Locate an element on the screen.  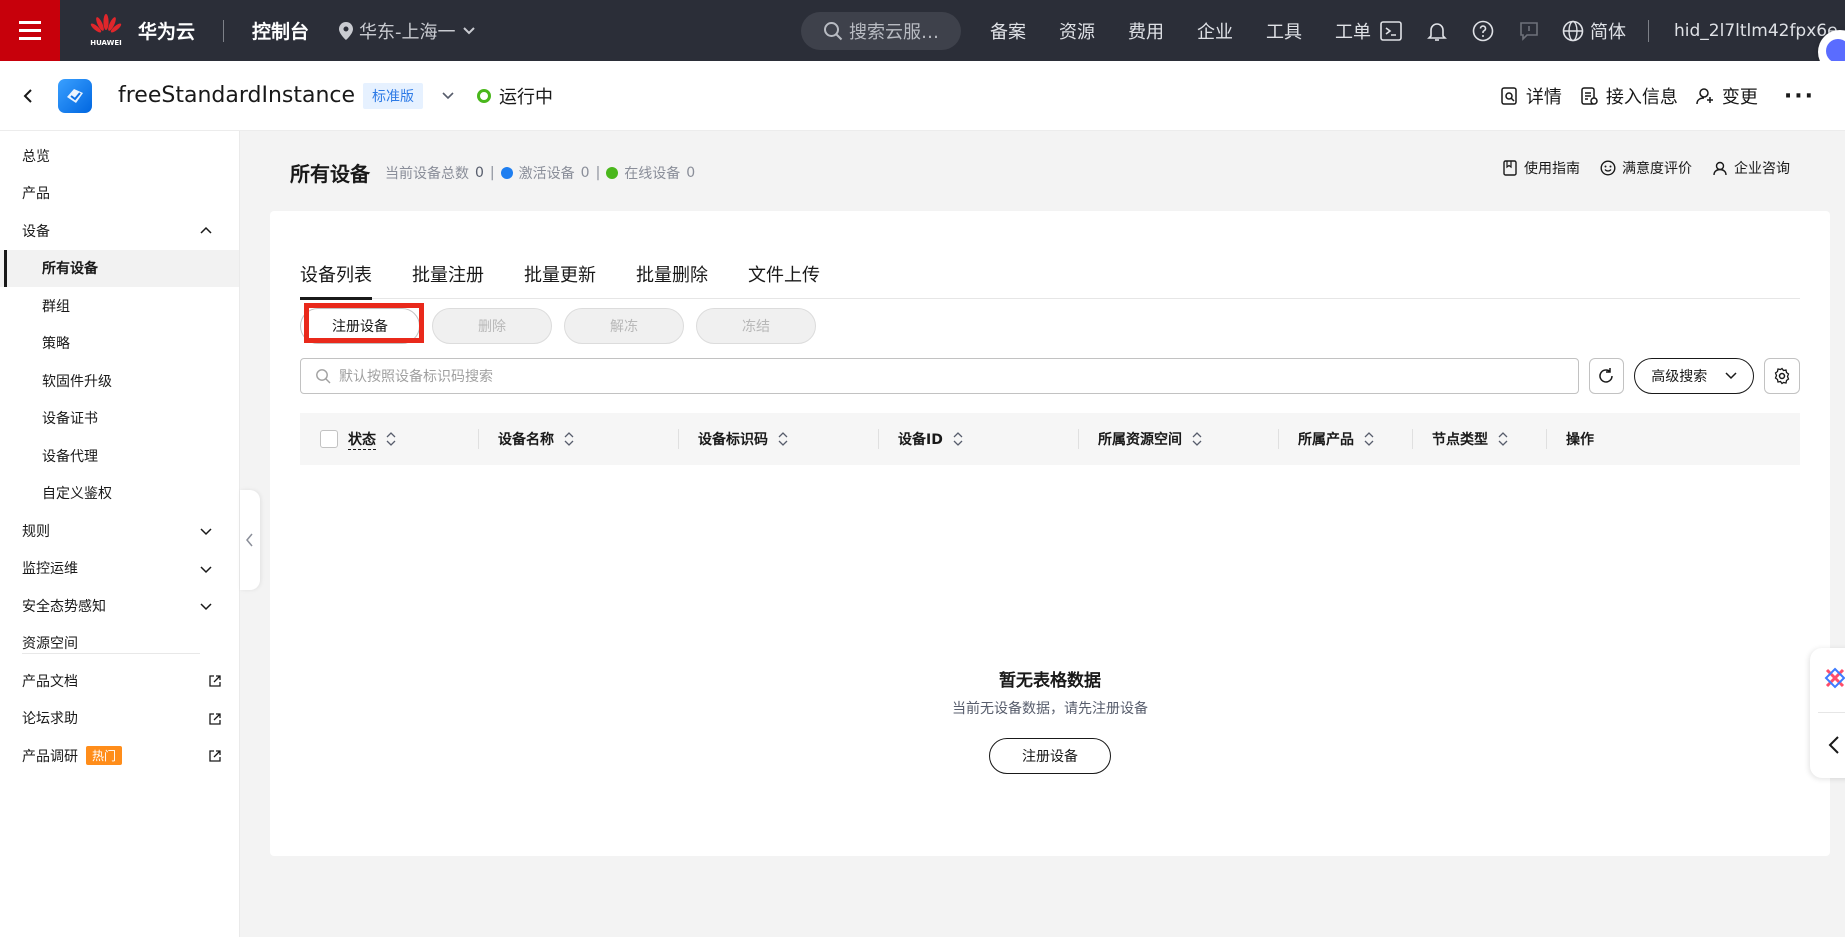
region-selector: 华东-上海一 is located at coordinates (407, 31).